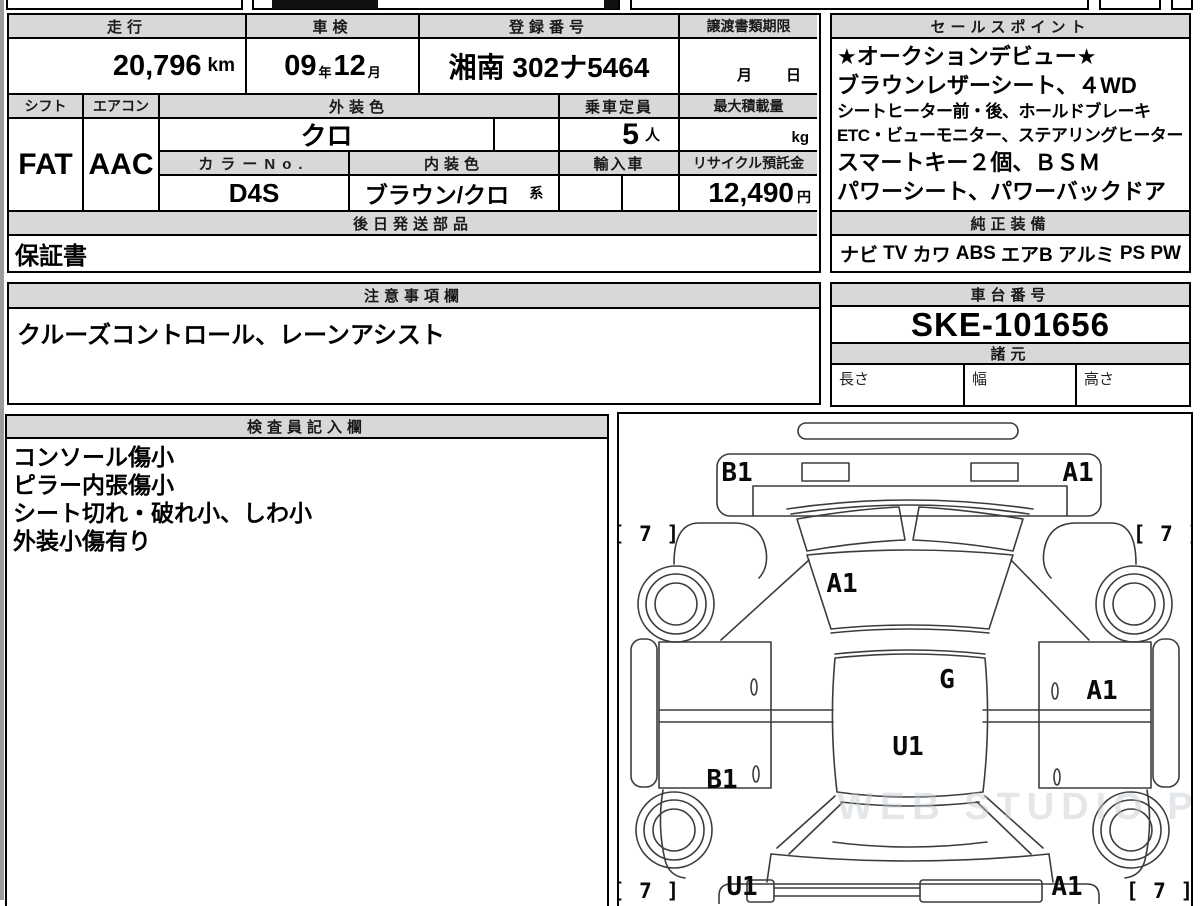 This screenshot has width=1200, height=906. I want to click on factory-equipment-list: ナビ TV カワ ABS エアB アルミ PS PW, so click(1010, 253).